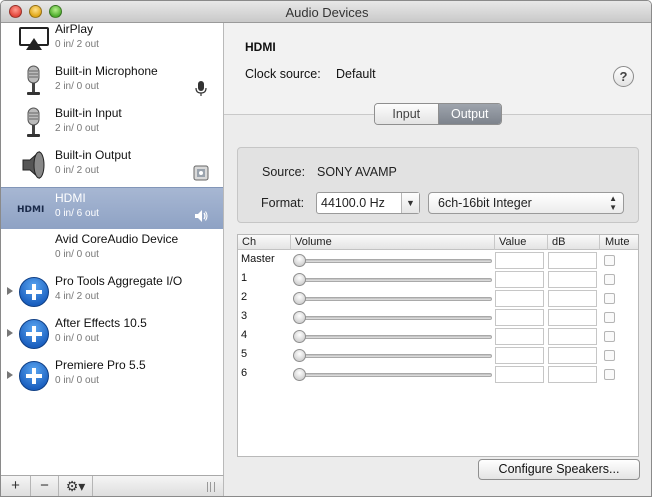  What do you see at coordinates (623, 76) in the screenshot?
I see `help-button: ?` at bounding box center [623, 76].